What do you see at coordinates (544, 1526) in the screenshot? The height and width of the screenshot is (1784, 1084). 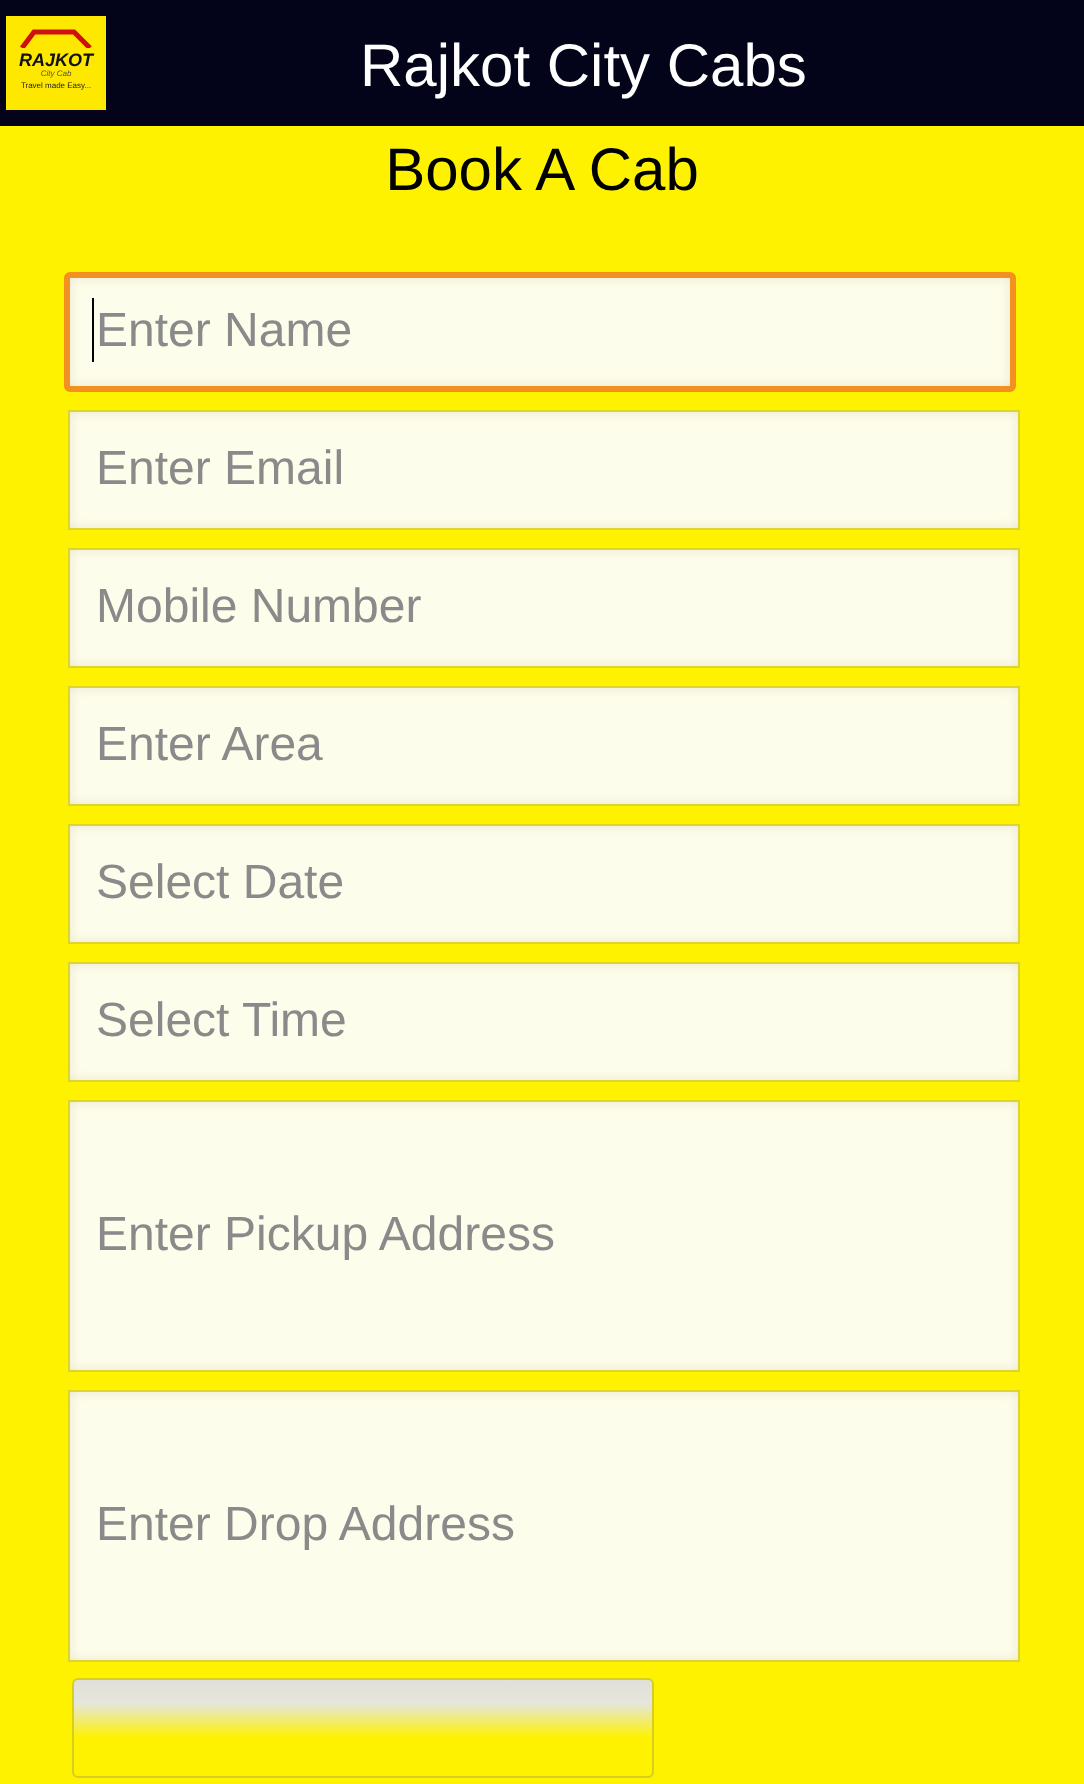 I see `address-field: Enter Drop Address` at bounding box center [544, 1526].